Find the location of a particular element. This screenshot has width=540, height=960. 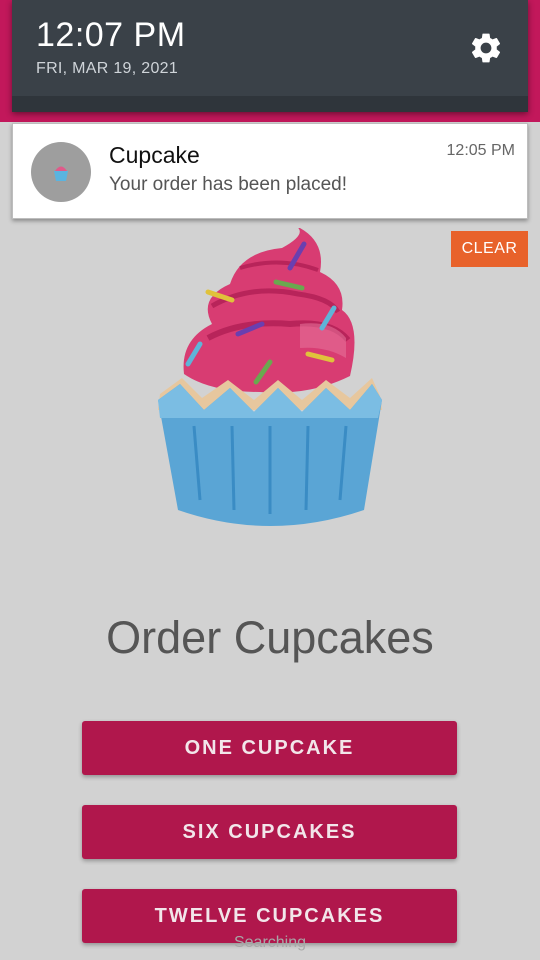

page-title: Order Cupcakes is located at coordinates (270, 637).